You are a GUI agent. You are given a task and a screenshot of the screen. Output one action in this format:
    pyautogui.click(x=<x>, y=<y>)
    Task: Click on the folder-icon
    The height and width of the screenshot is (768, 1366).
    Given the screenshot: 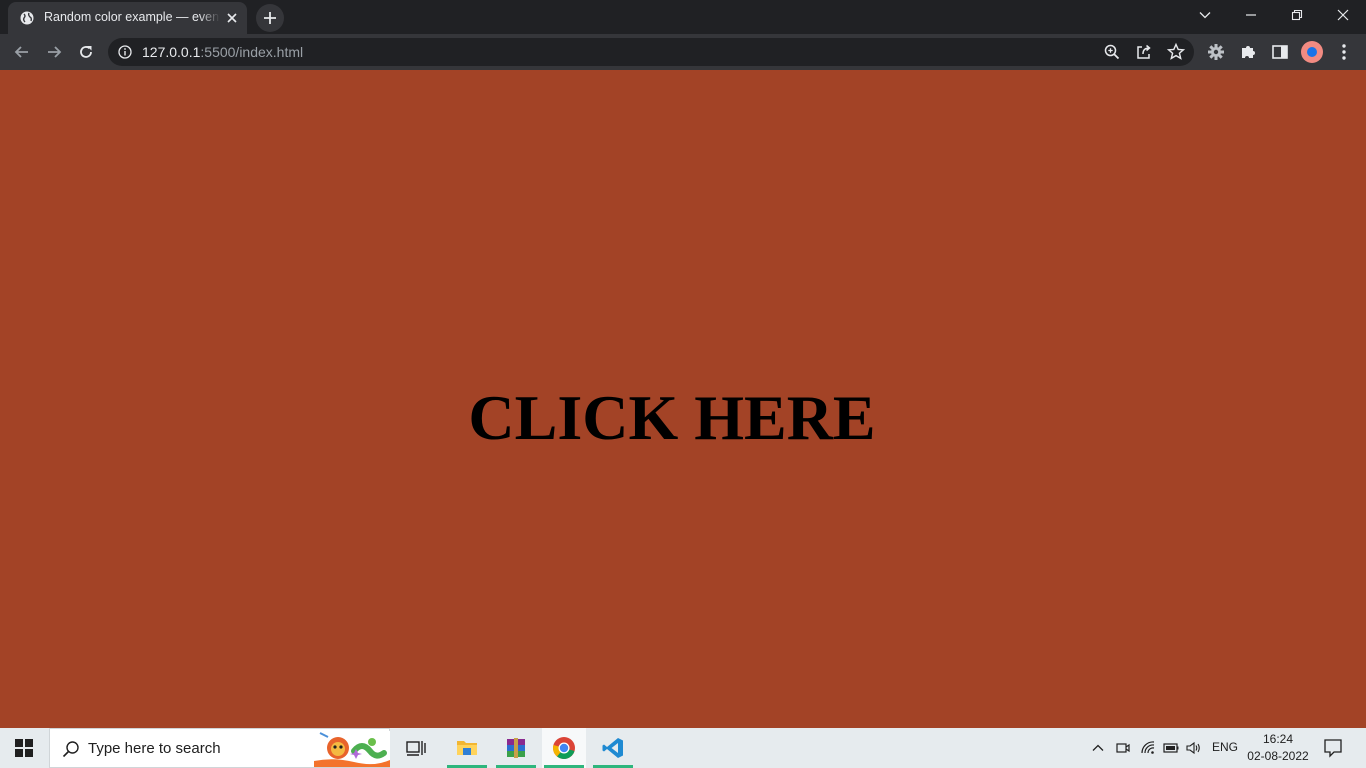 What is the action you would take?
    pyautogui.click(x=467, y=748)
    